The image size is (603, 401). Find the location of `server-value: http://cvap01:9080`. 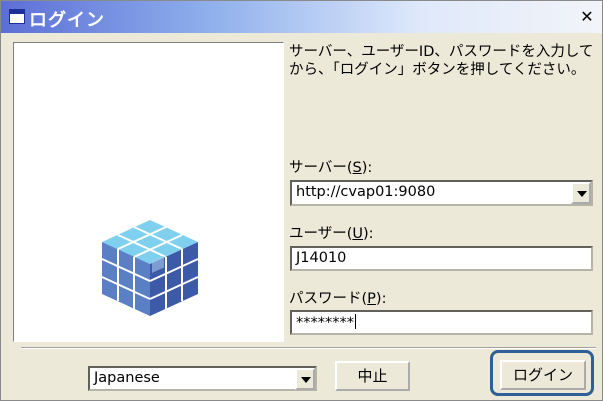

server-value: http://cvap01:9080 is located at coordinates (366, 192).